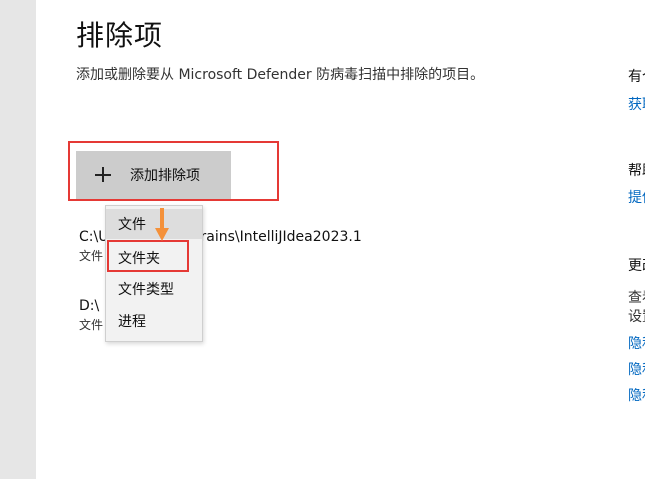 This screenshot has width=645, height=479. Describe the element at coordinates (280, 75) in the screenshot. I see `page-description: 添加或删除要从 Microsoft Defender 防病毒扫描中排除的项目。` at that location.